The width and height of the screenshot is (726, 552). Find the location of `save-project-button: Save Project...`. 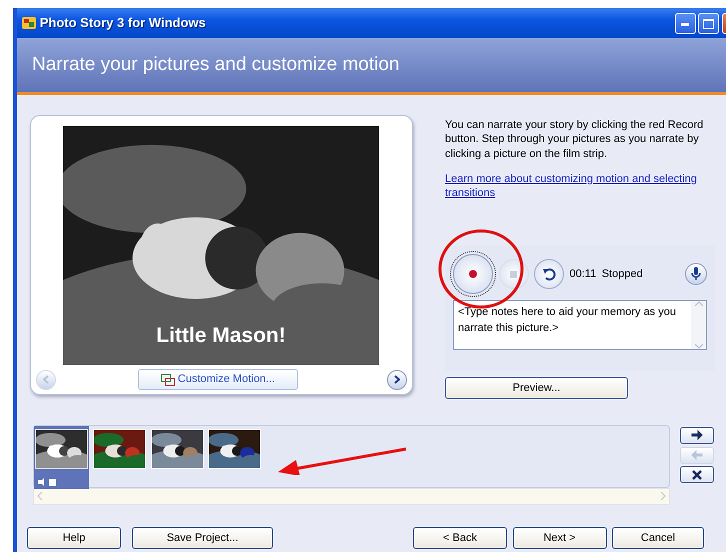

save-project-button: Save Project... is located at coordinates (202, 537).